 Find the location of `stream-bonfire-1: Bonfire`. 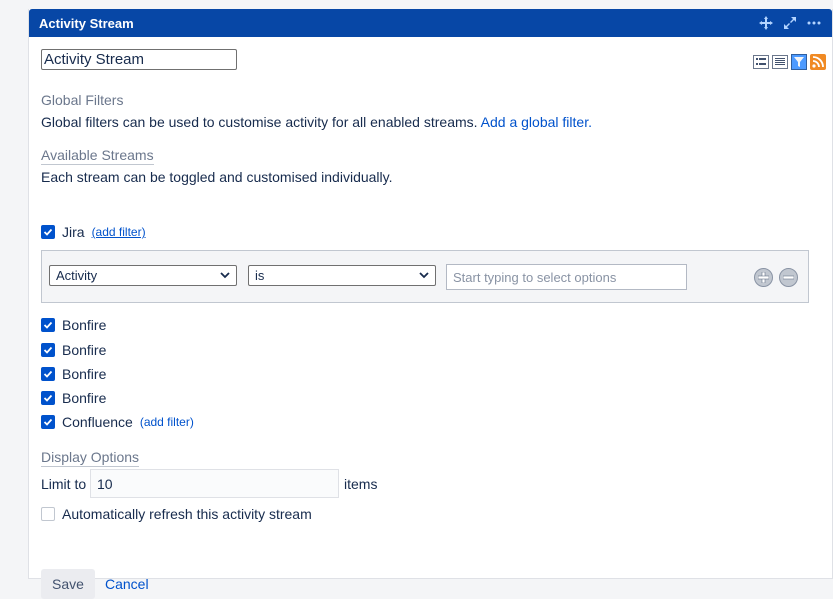

stream-bonfire-1: Bonfire is located at coordinates (73, 325).